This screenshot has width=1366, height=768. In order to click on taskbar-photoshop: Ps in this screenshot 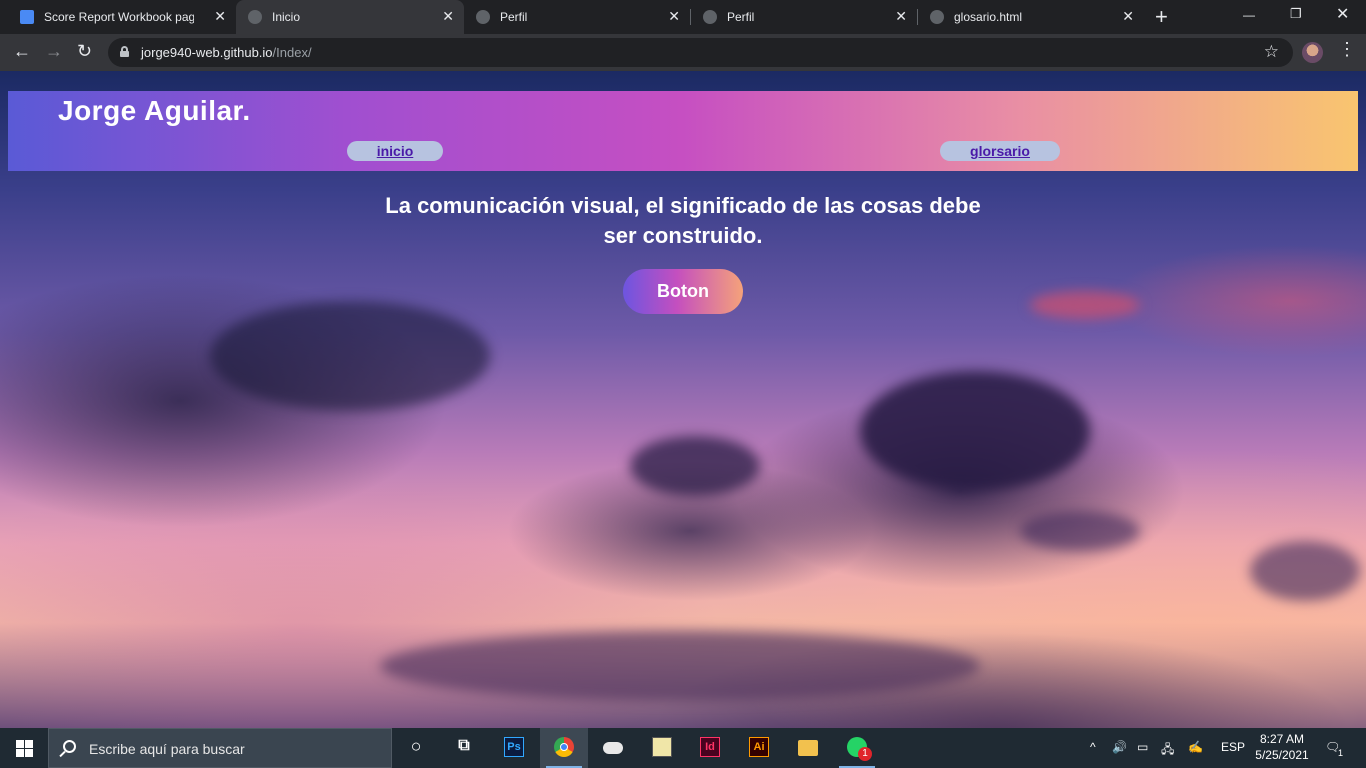, I will do `click(514, 748)`.